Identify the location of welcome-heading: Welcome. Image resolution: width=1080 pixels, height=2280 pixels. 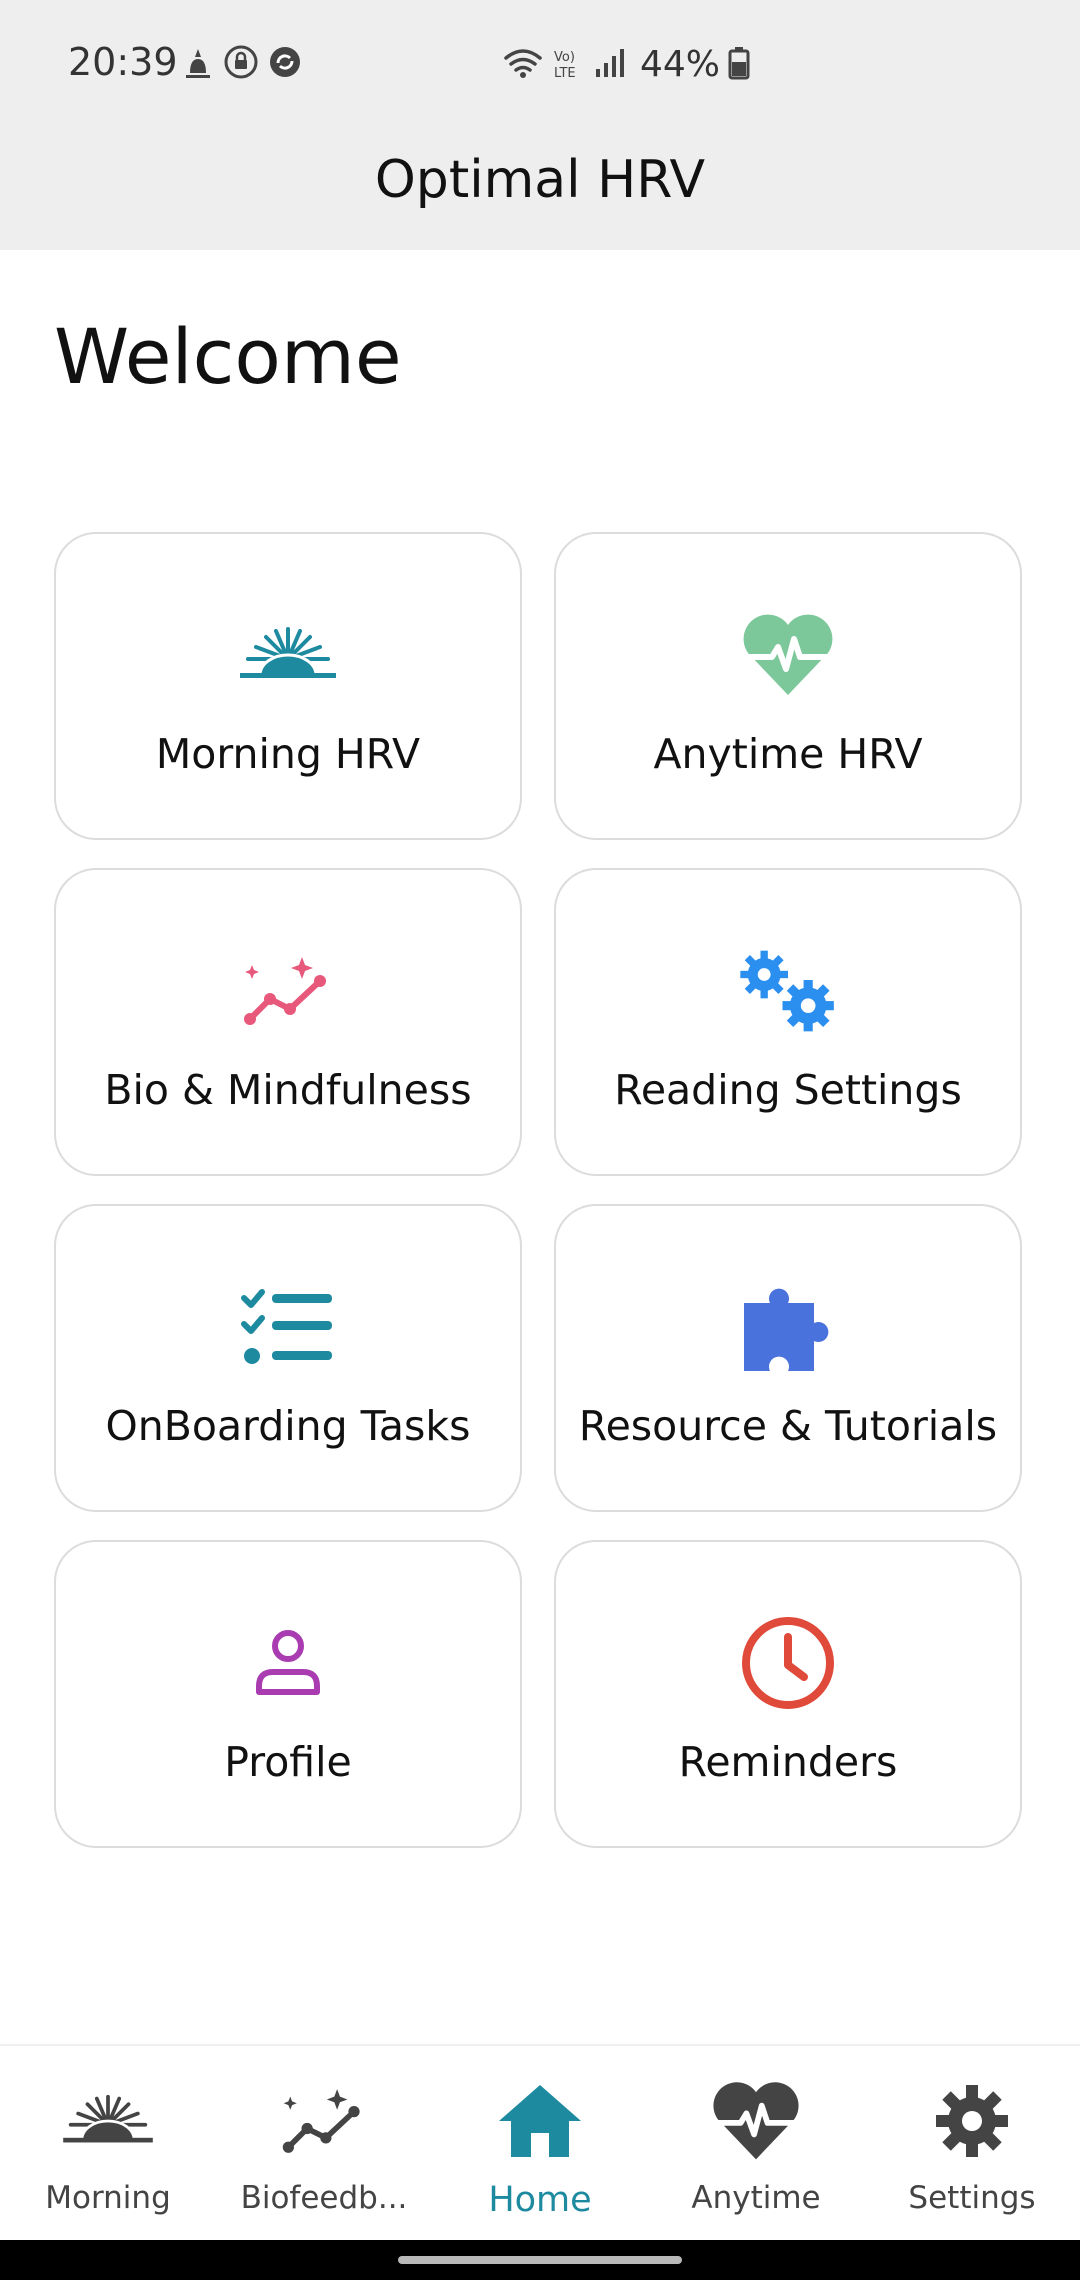
(228, 356).